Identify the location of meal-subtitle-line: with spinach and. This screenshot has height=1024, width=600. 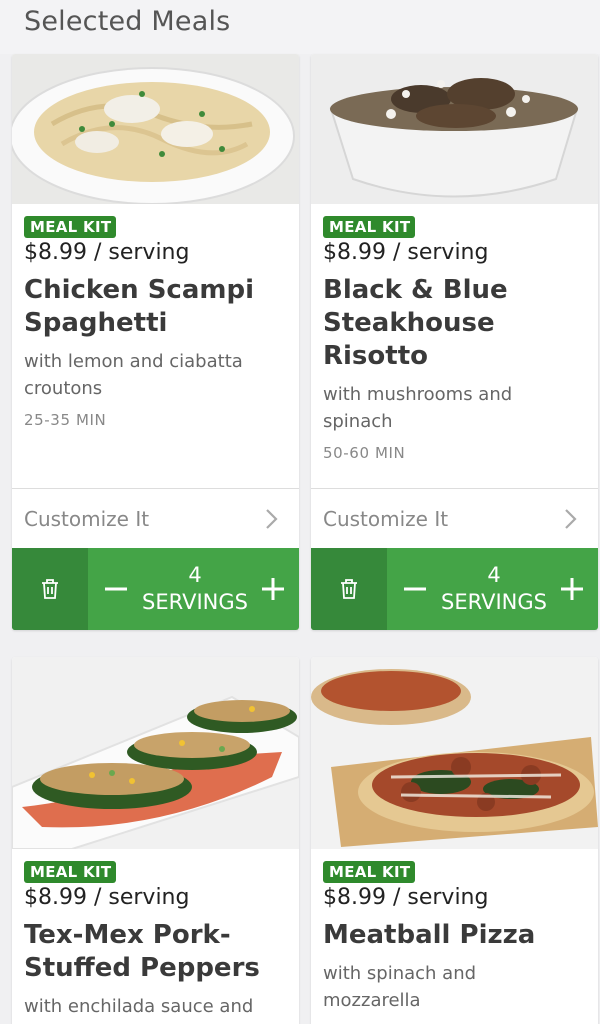
(400, 973).